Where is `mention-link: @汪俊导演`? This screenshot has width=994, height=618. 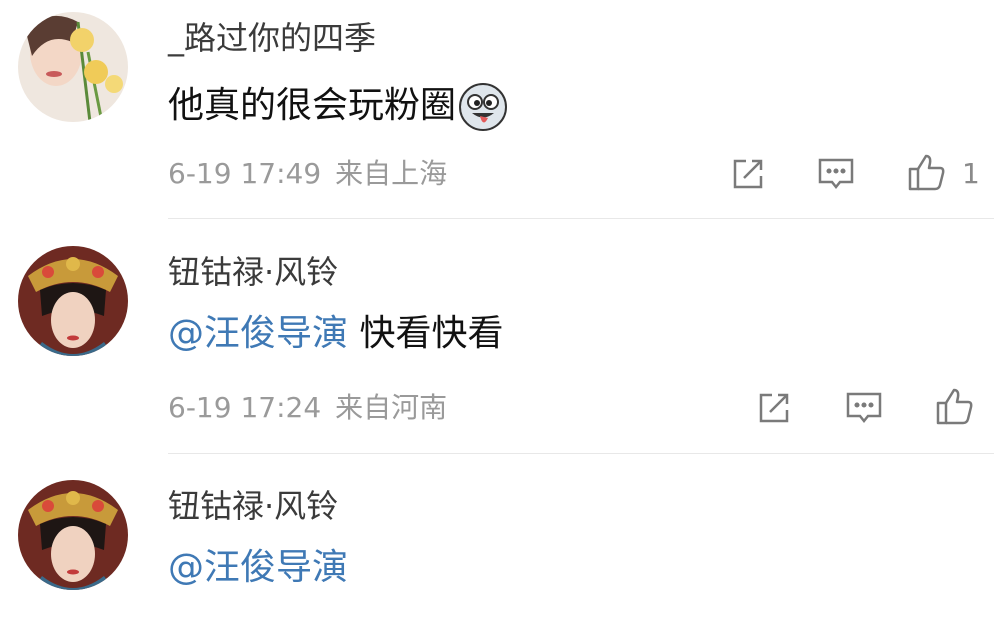 mention-link: @汪俊导演 is located at coordinates (258, 567).